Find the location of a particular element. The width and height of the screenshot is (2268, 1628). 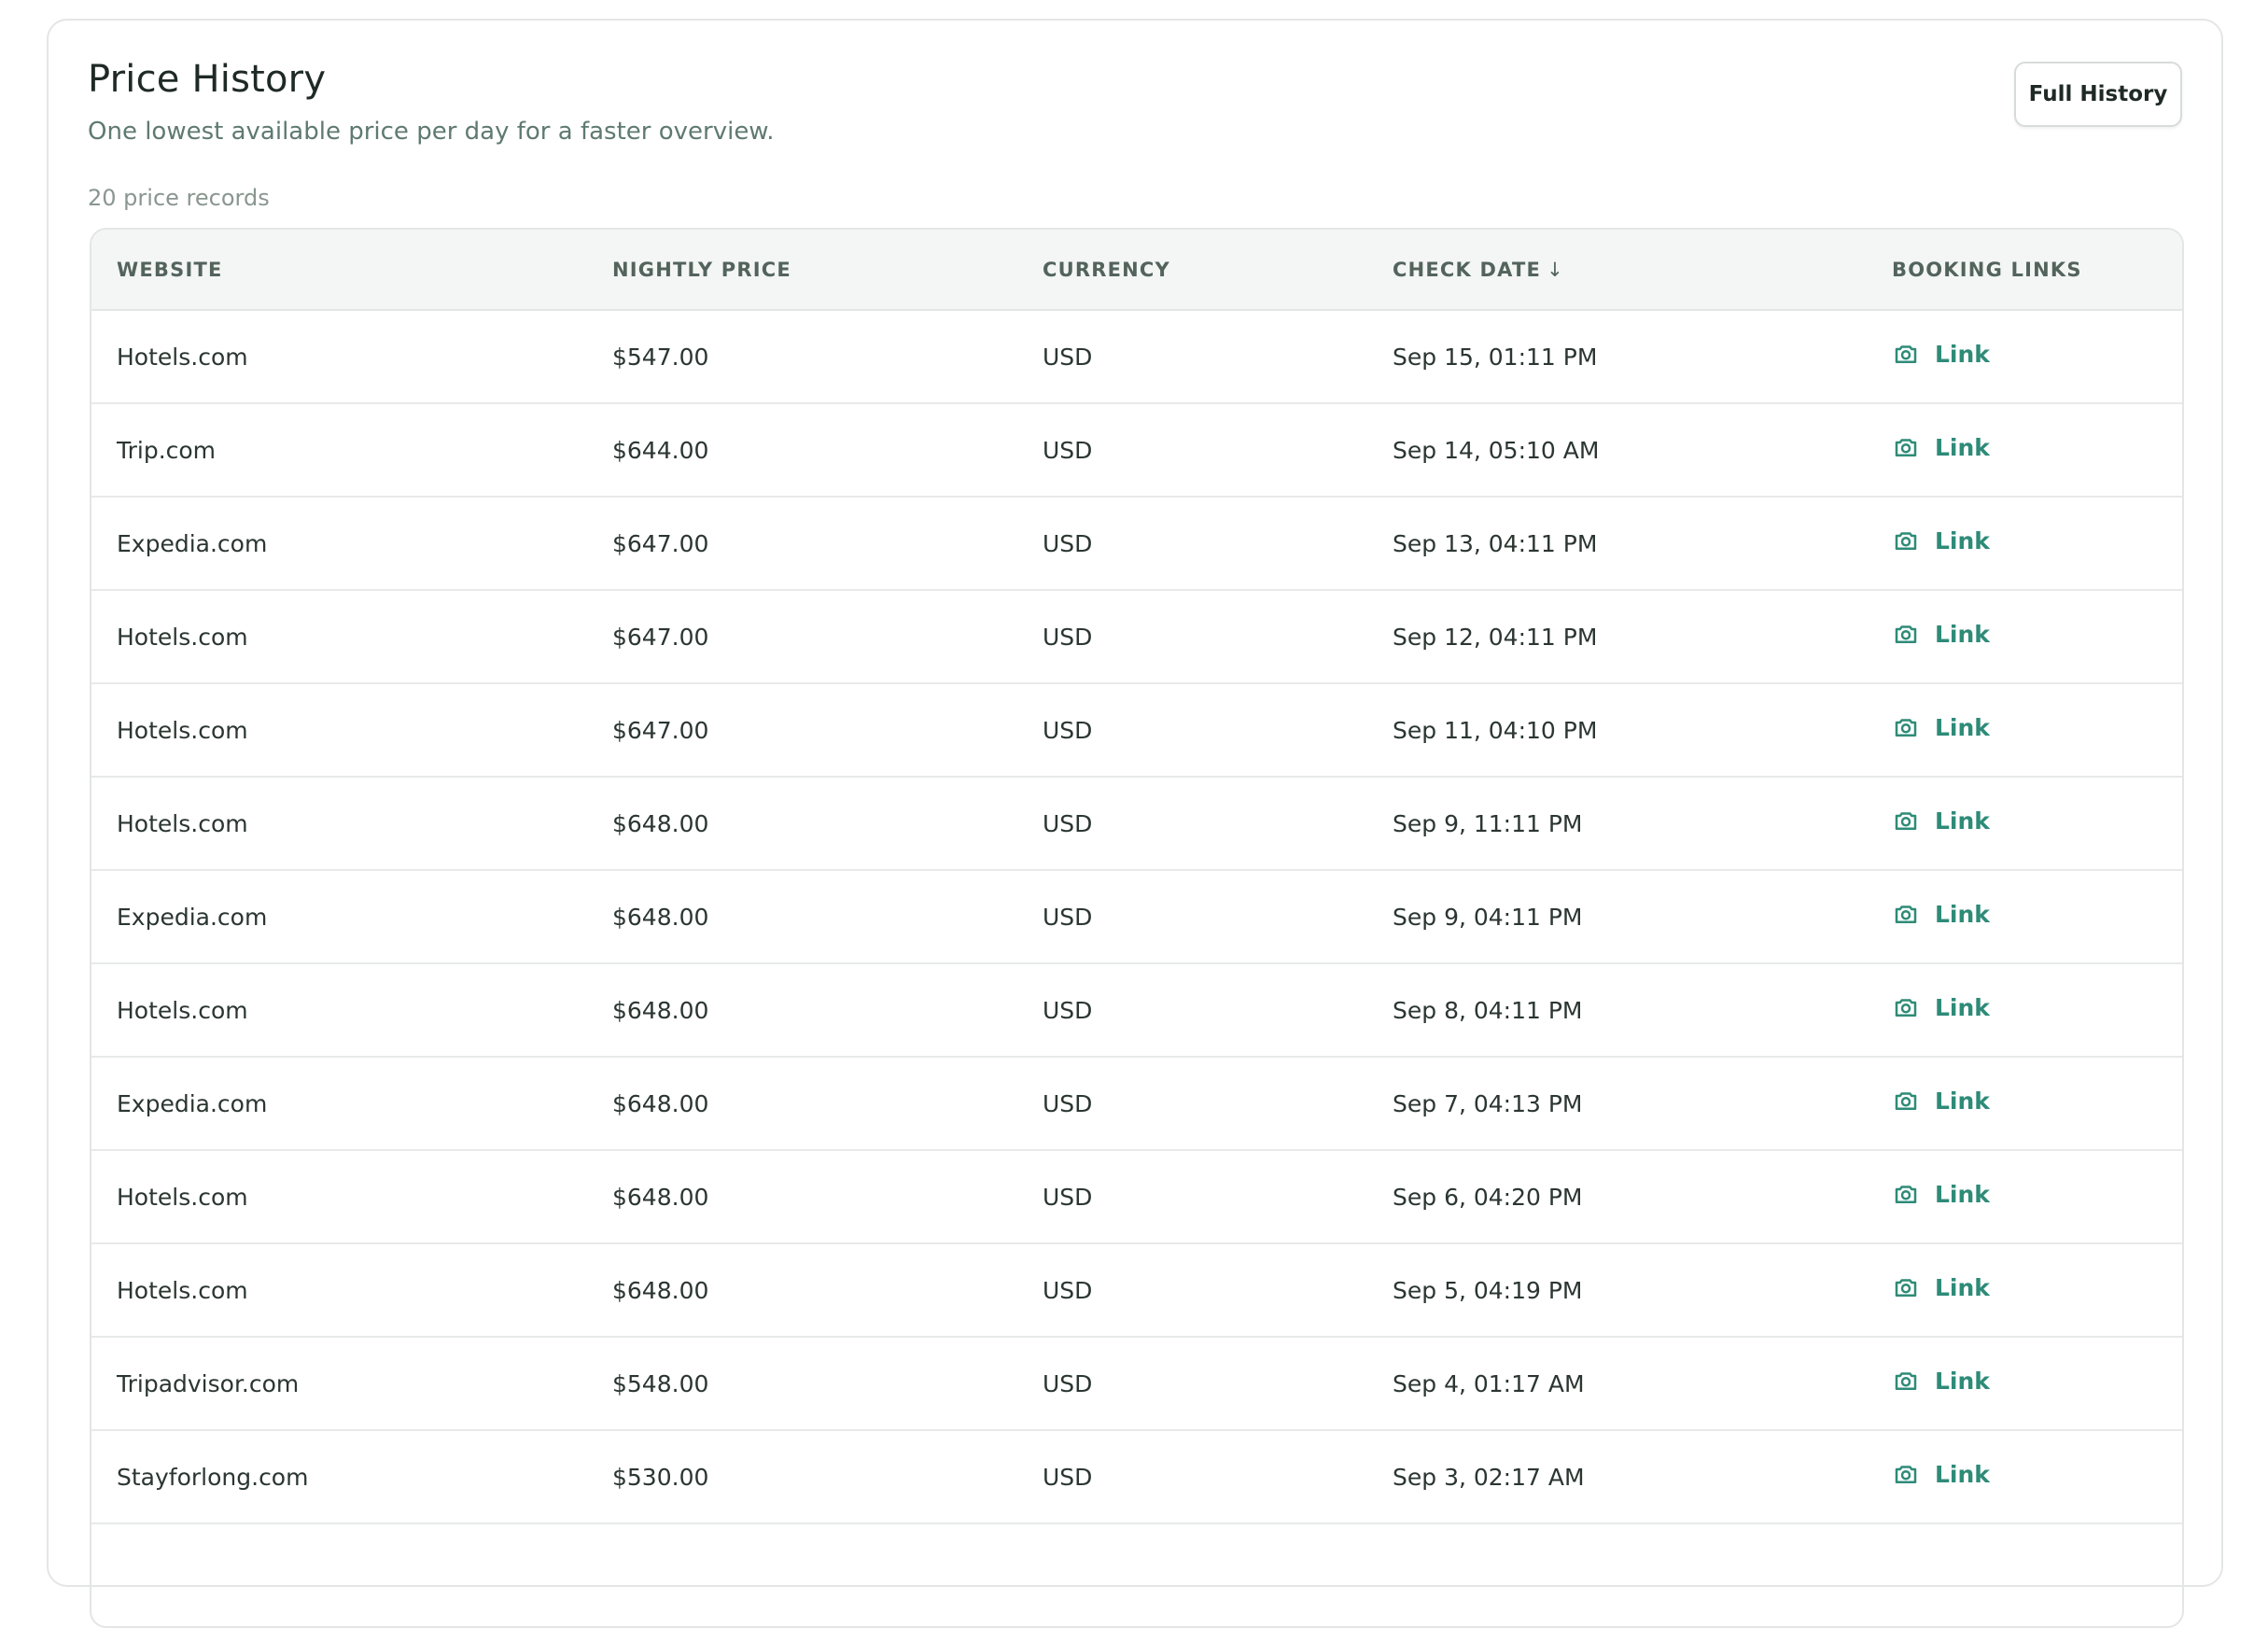

table-row: Hotels.com $647.00 USD Sep 12, 04:11 PM Link is located at coordinates (1136, 637).